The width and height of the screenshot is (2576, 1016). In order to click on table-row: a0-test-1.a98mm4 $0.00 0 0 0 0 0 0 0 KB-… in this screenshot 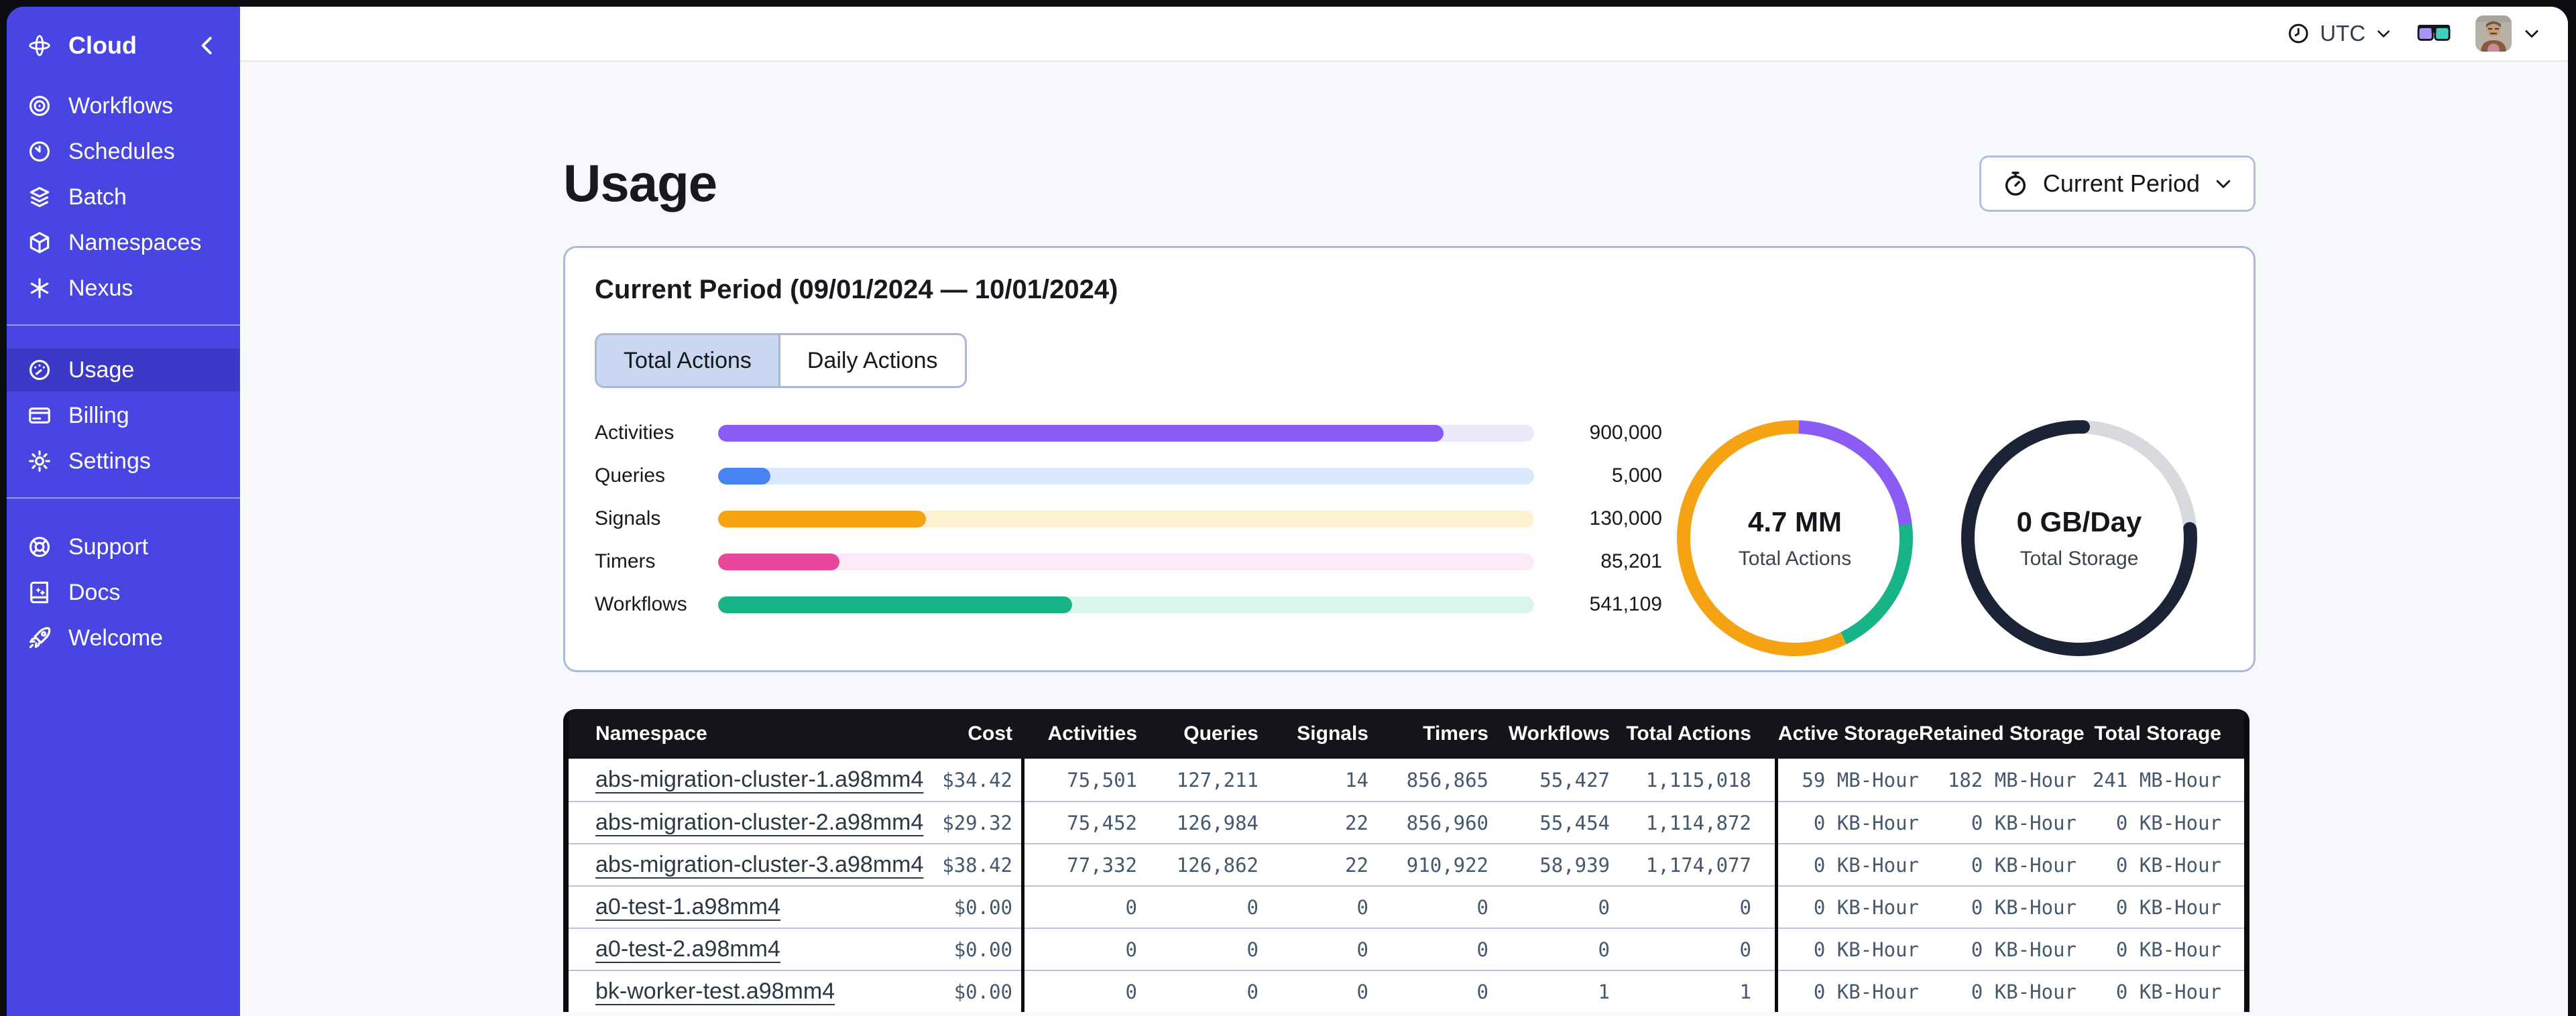, I will do `click(1406, 906)`.